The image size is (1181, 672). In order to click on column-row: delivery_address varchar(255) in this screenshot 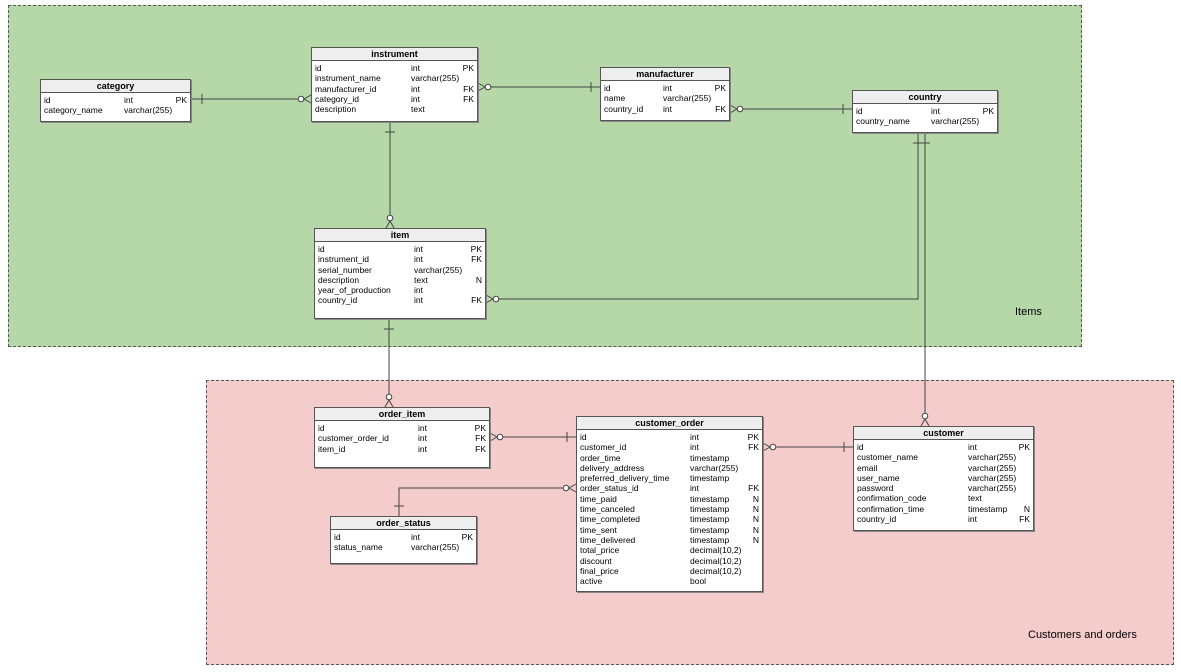, I will do `click(669, 468)`.